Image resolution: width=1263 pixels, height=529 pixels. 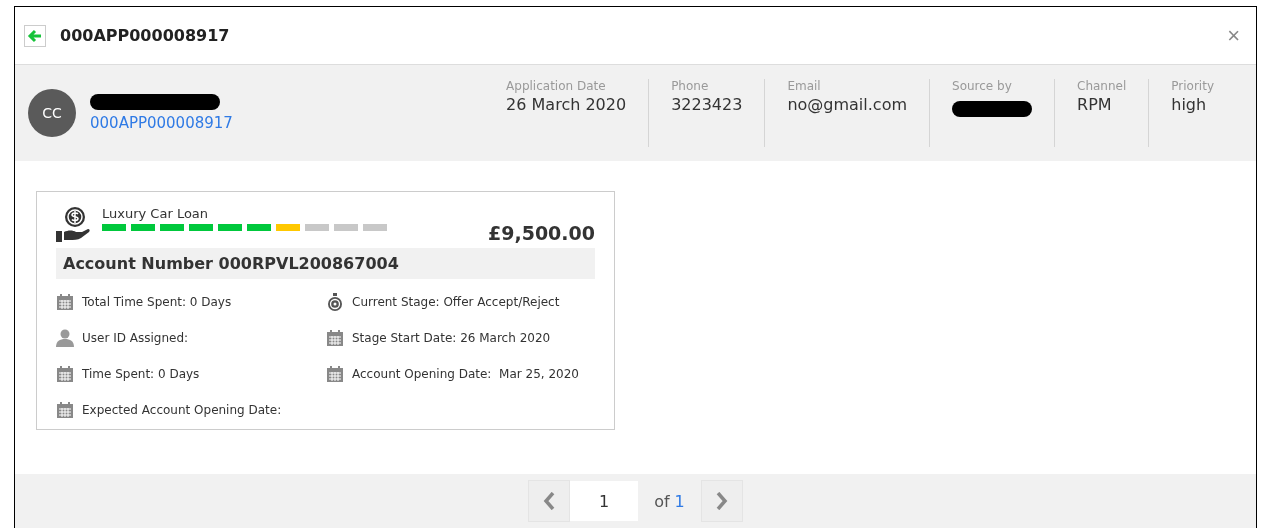 I want to click on page-total: 1, so click(x=679, y=501).